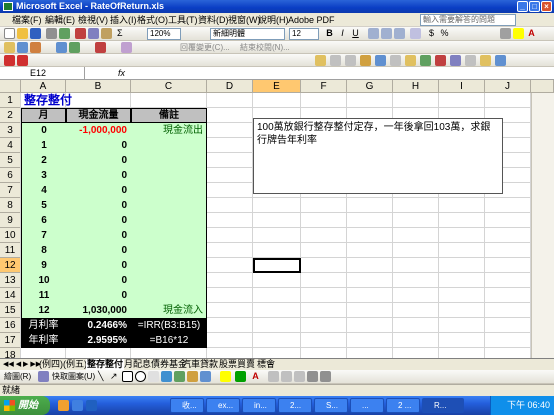 The image size is (554, 415). I want to click on dash-style-icon, so click(286, 376).